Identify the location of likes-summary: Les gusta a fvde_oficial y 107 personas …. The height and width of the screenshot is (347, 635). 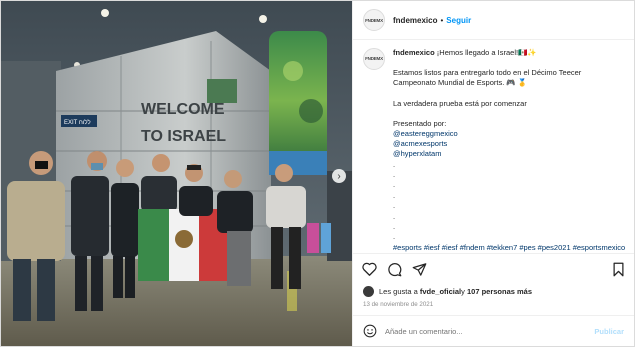
(493, 291).